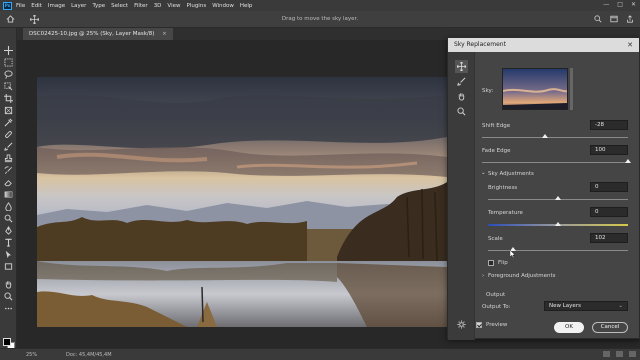  What do you see at coordinates (483, 276) in the screenshot?
I see `foreground-adjustments-chevron-icon: ›` at bounding box center [483, 276].